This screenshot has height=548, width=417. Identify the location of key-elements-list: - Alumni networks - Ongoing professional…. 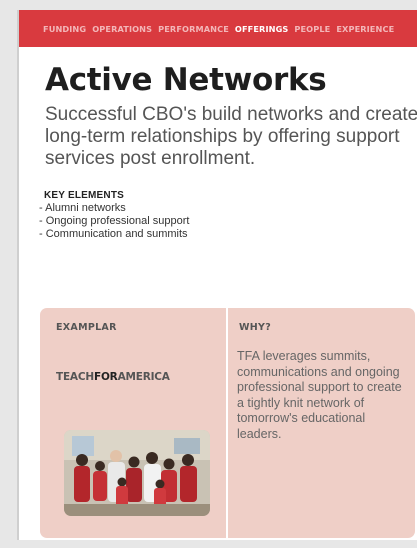
(114, 221).